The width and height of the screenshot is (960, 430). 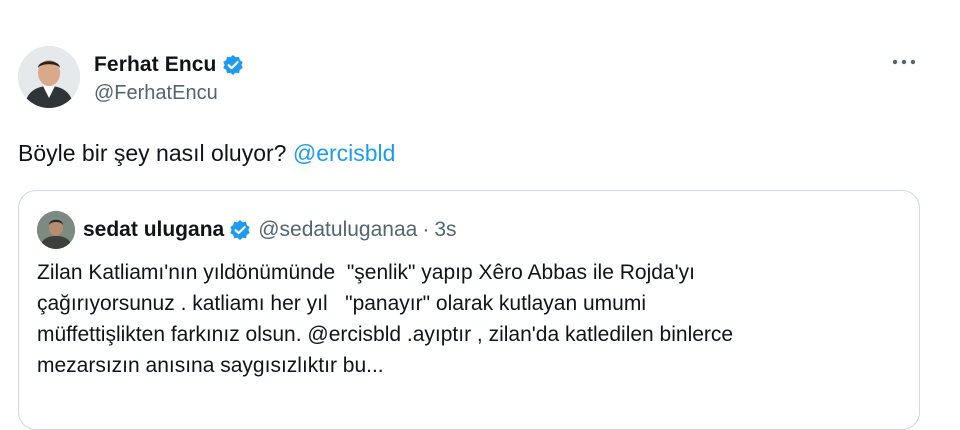 What do you see at coordinates (240, 230) in the screenshot?
I see `quoted-verified-badge-icon` at bounding box center [240, 230].